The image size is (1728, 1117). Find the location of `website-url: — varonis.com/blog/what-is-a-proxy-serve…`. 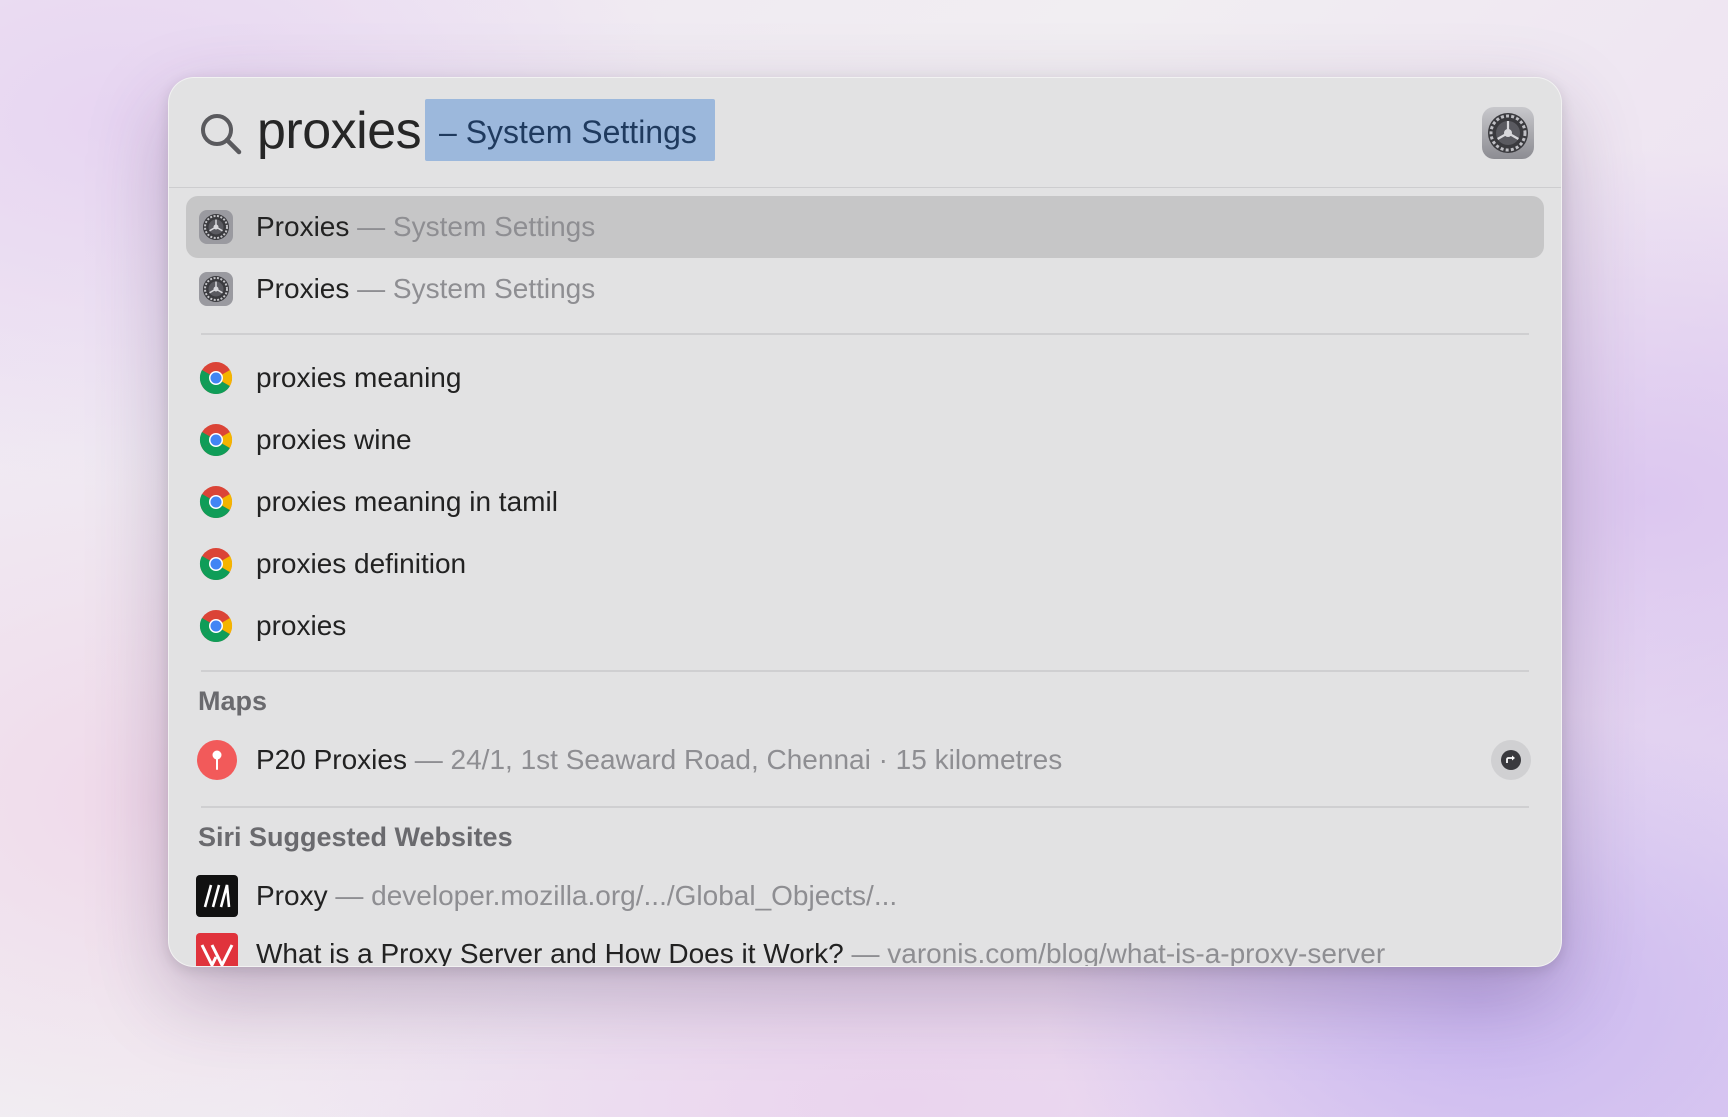

website-url: — varonis.com/blog/what-is-a-proxy-serve… is located at coordinates (1118, 952).